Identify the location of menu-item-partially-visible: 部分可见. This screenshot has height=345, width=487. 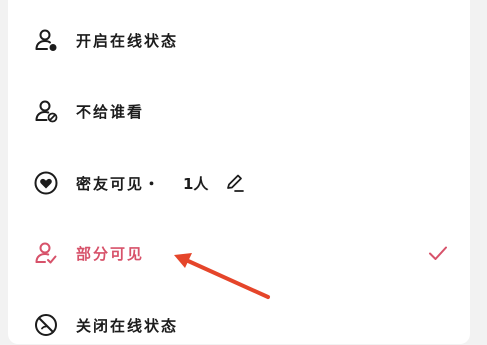
(239, 253).